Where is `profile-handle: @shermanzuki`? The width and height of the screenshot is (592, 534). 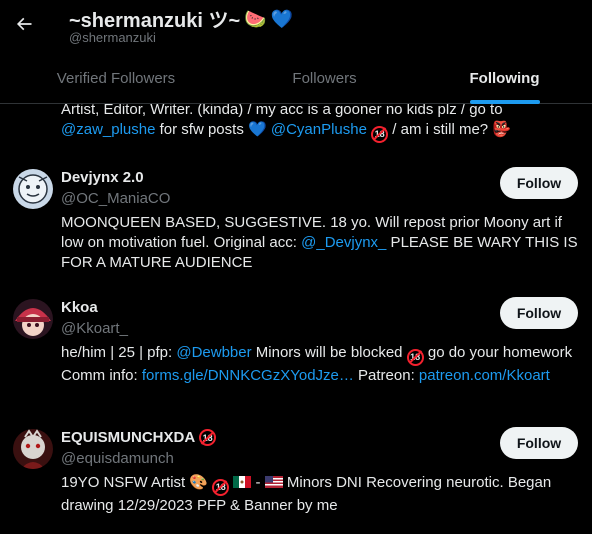
profile-handle: @shermanzuki is located at coordinates (112, 37).